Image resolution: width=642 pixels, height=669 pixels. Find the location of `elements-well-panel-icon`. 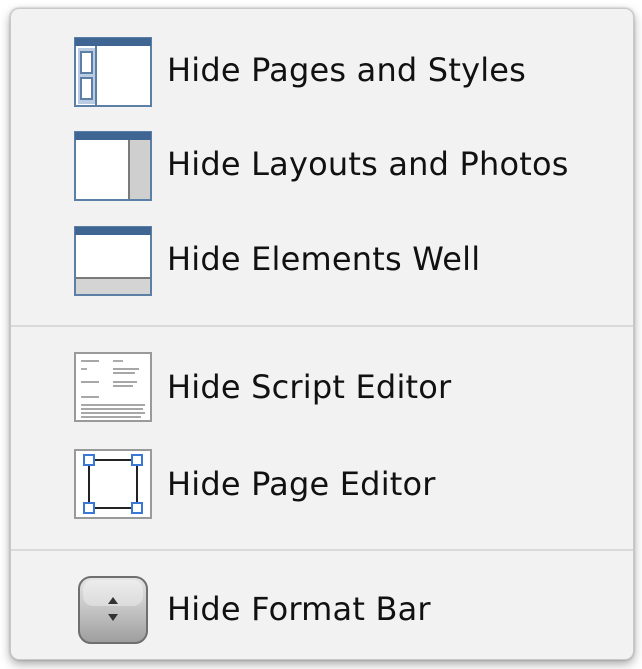

elements-well-panel-icon is located at coordinates (113, 259).